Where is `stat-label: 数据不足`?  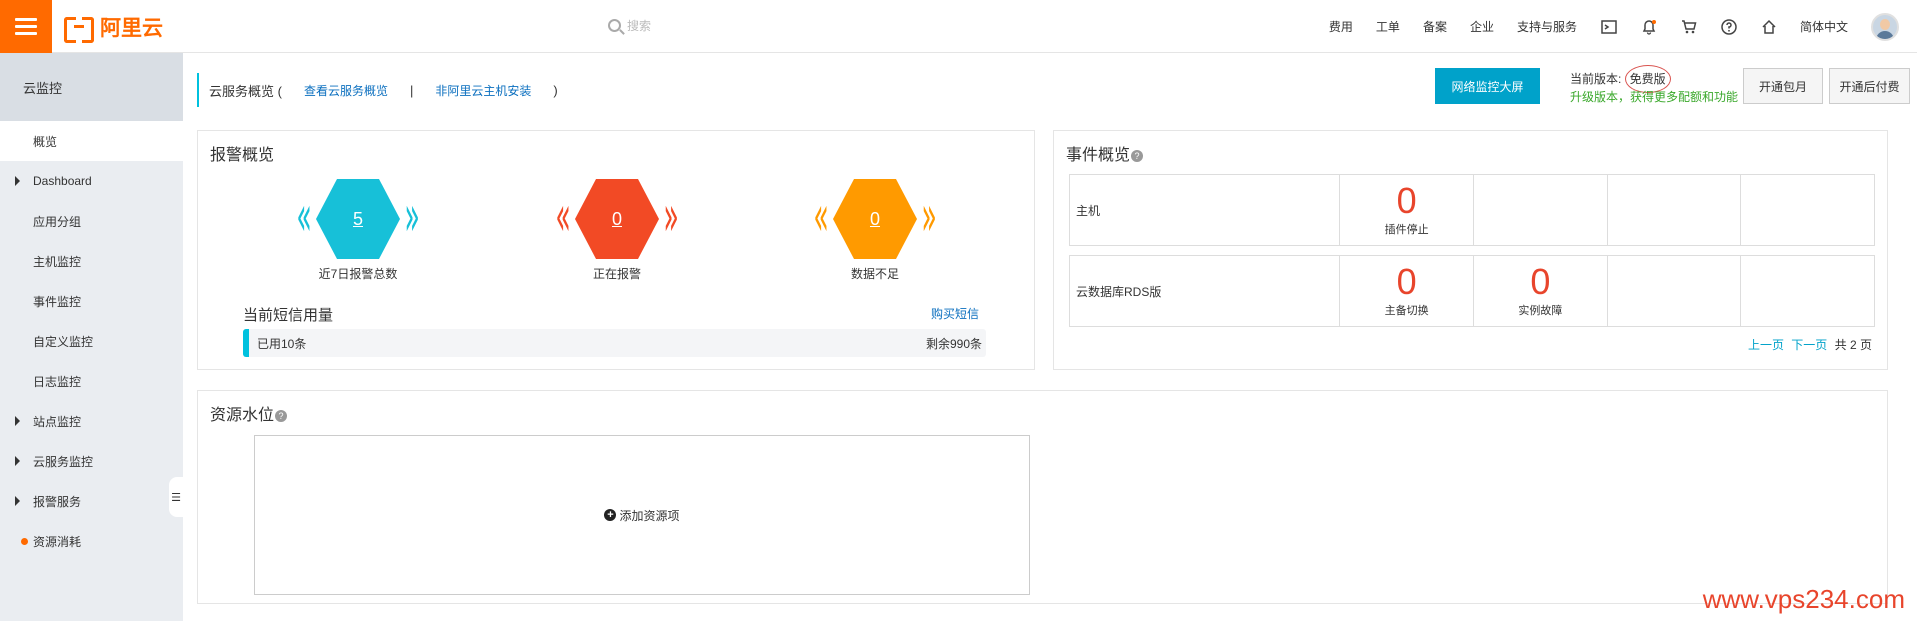 stat-label: 数据不足 is located at coordinates (874, 274).